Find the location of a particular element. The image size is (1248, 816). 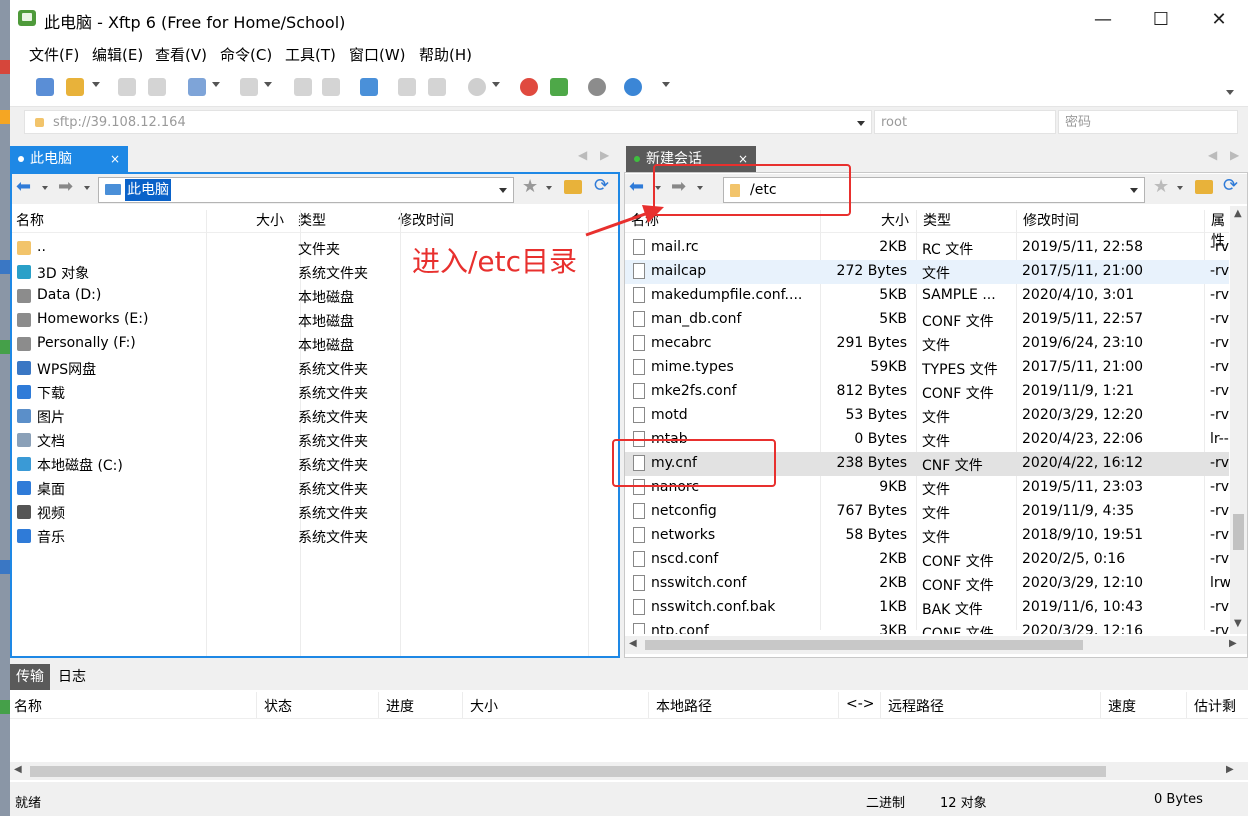

table-row: nscd.conf 2KB CONF 文件 2020/2/5, 0:16 -rv is located at coordinates (927, 560).